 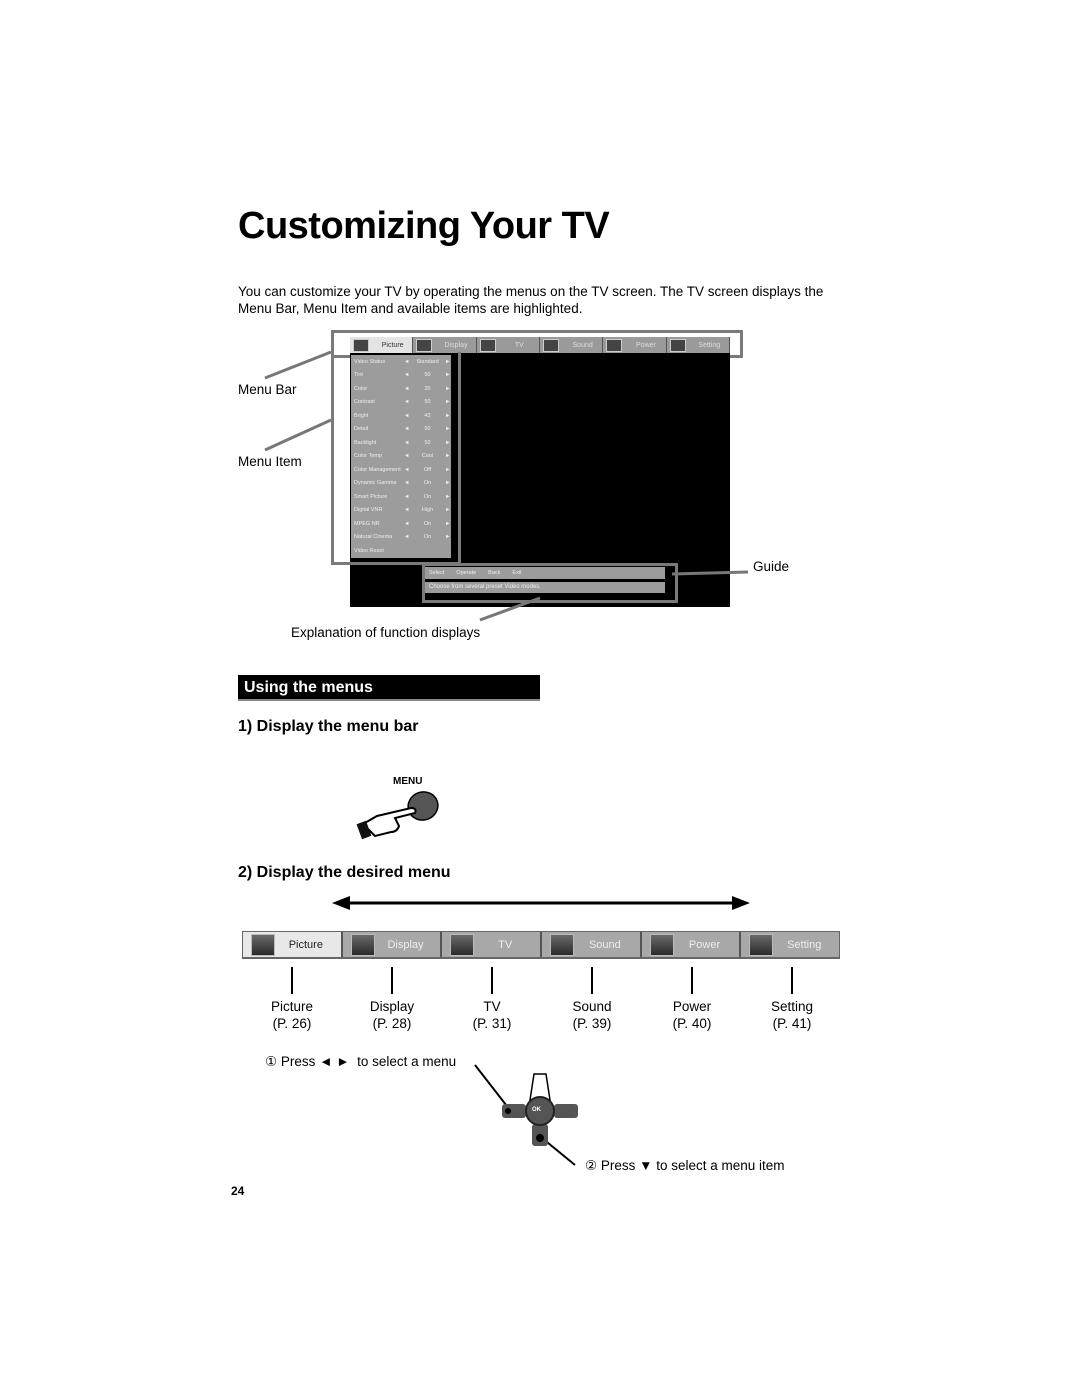 What do you see at coordinates (685, 1165) in the screenshot?
I see `instruction-down: ② Press ▼ to select a menu item` at bounding box center [685, 1165].